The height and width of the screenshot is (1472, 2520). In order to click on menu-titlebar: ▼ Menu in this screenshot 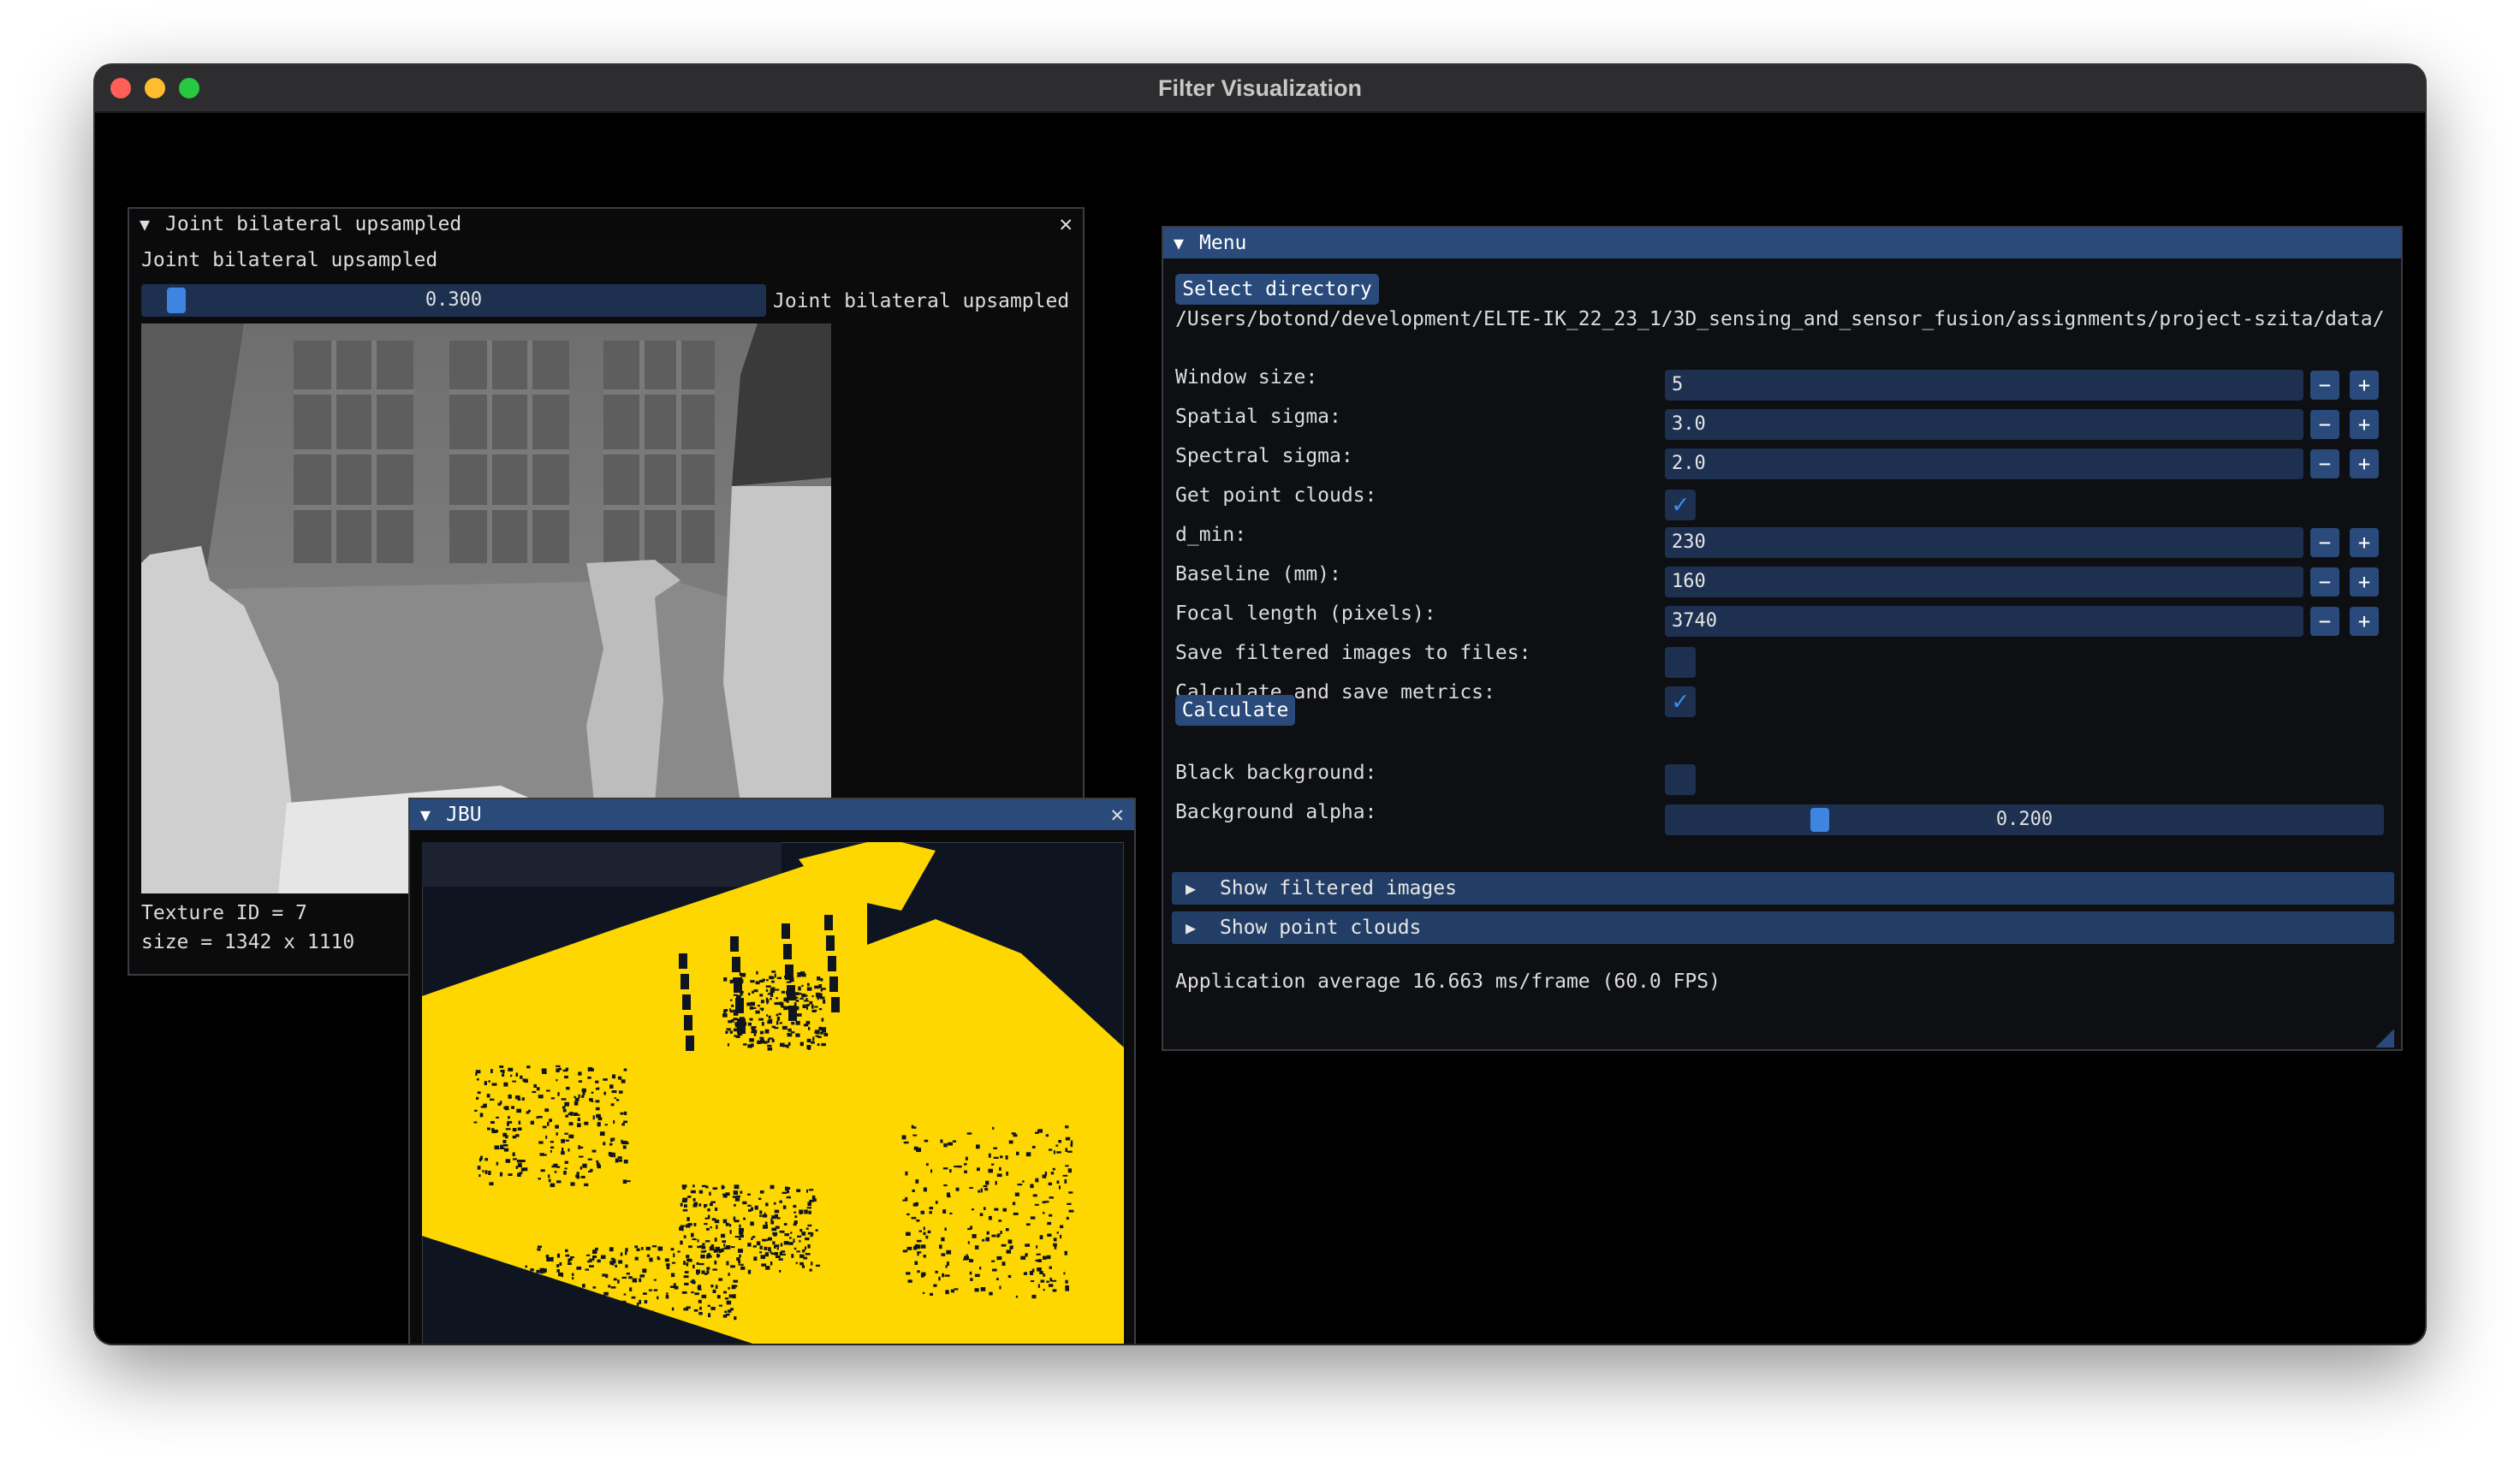, I will do `click(1782, 243)`.